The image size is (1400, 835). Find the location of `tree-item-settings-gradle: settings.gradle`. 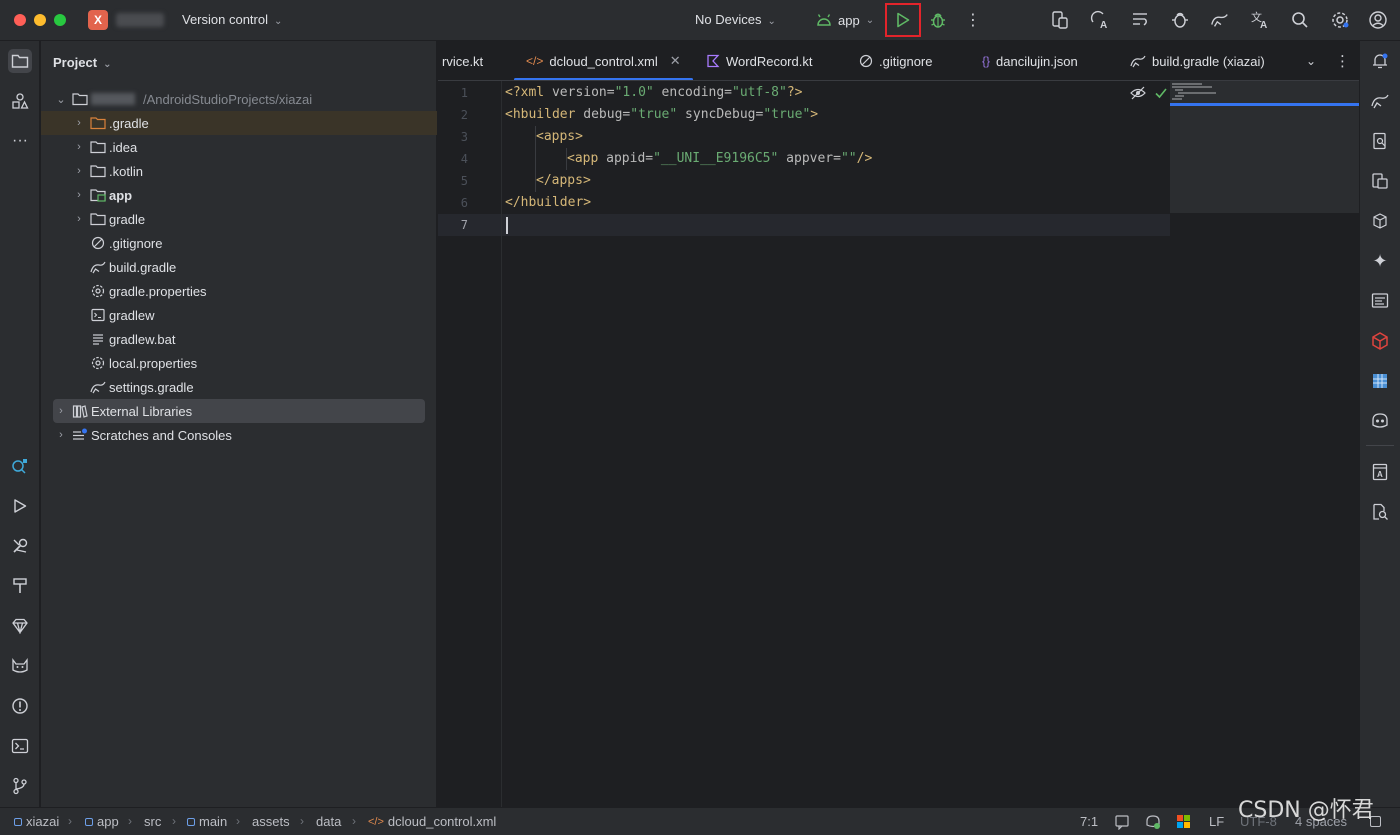

tree-item-settings-gradle: settings.gradle is located at coordinates (239, 387).